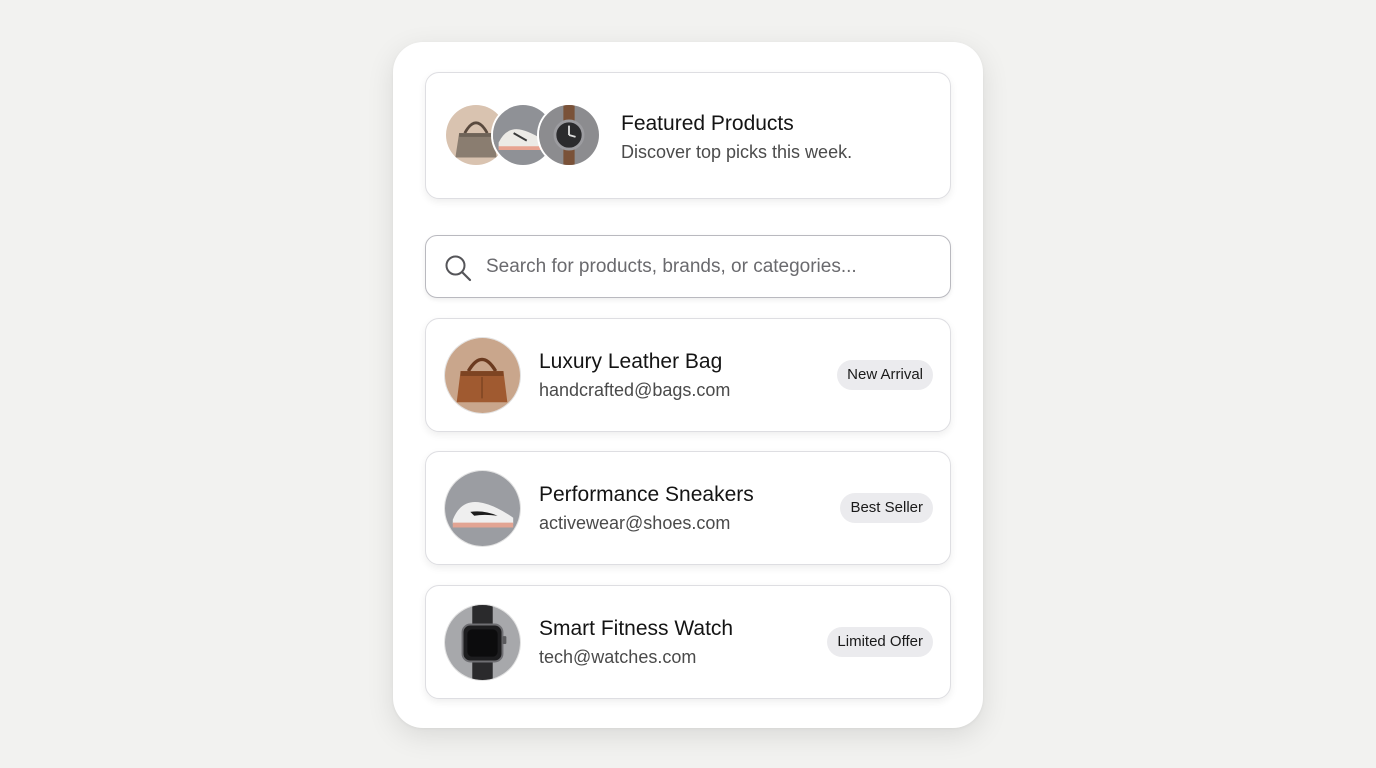 This screenshot has height=768, width=1376. Describe the element at coordinates (631, 361) in the screenshot. I see `product-name: Luxury Leather Bag` at that location.